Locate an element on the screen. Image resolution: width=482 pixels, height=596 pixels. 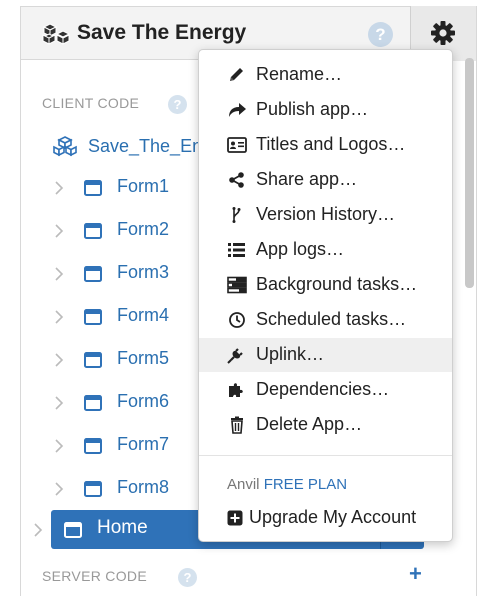
puzzle-icon is located at coordinates (237, 390).